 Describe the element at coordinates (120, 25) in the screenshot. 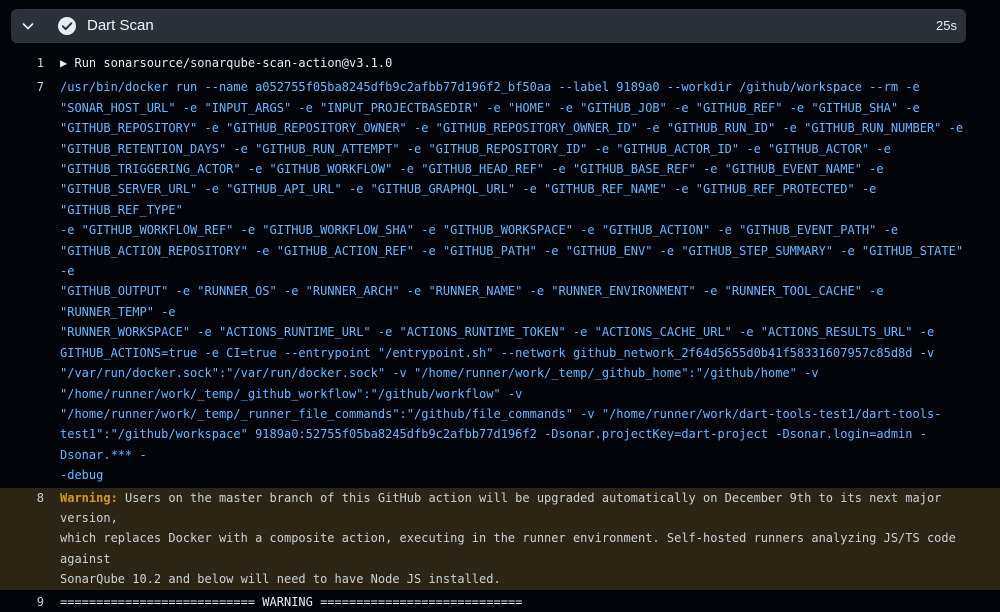

I see `step-title: Dart Scan` at that location.